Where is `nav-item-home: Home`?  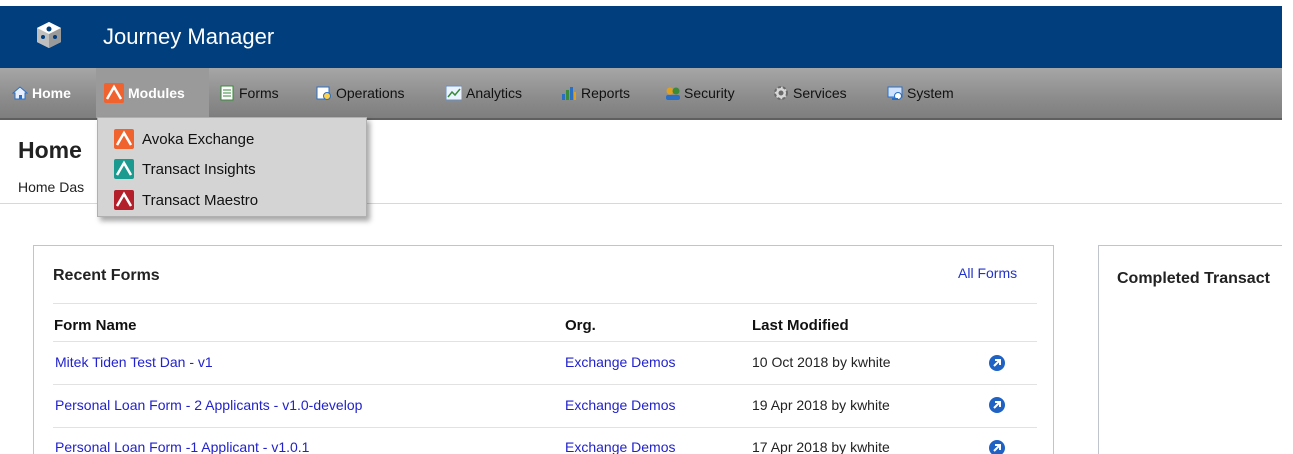
nav-item-home: Home is located at coordinates (46, 93).